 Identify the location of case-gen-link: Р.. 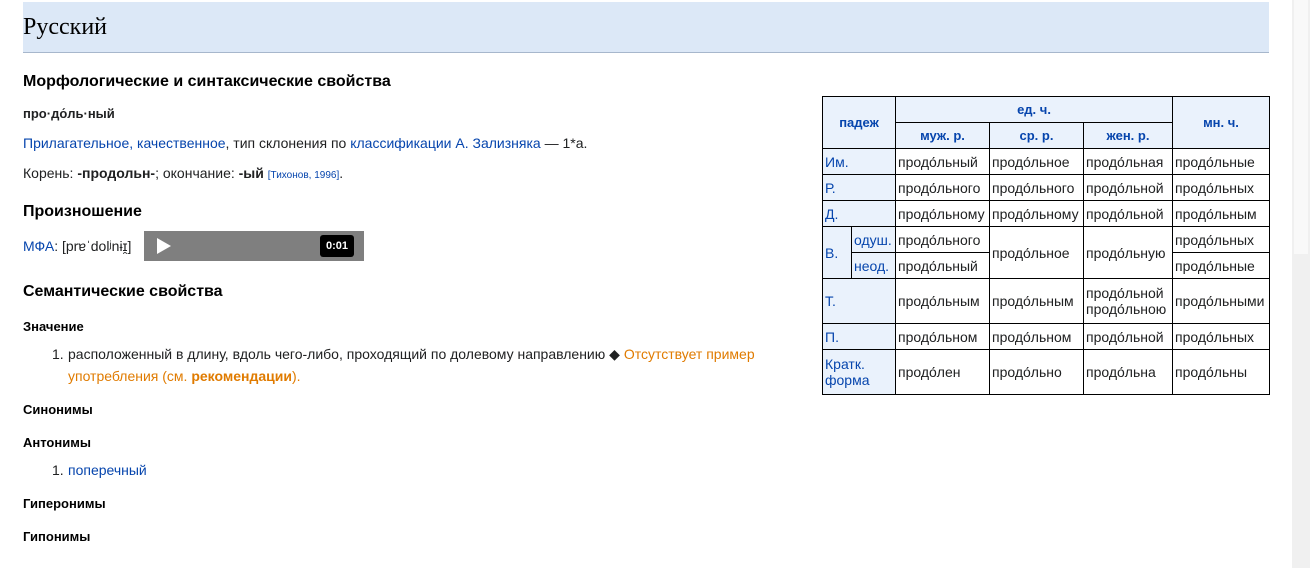
(830, 188).